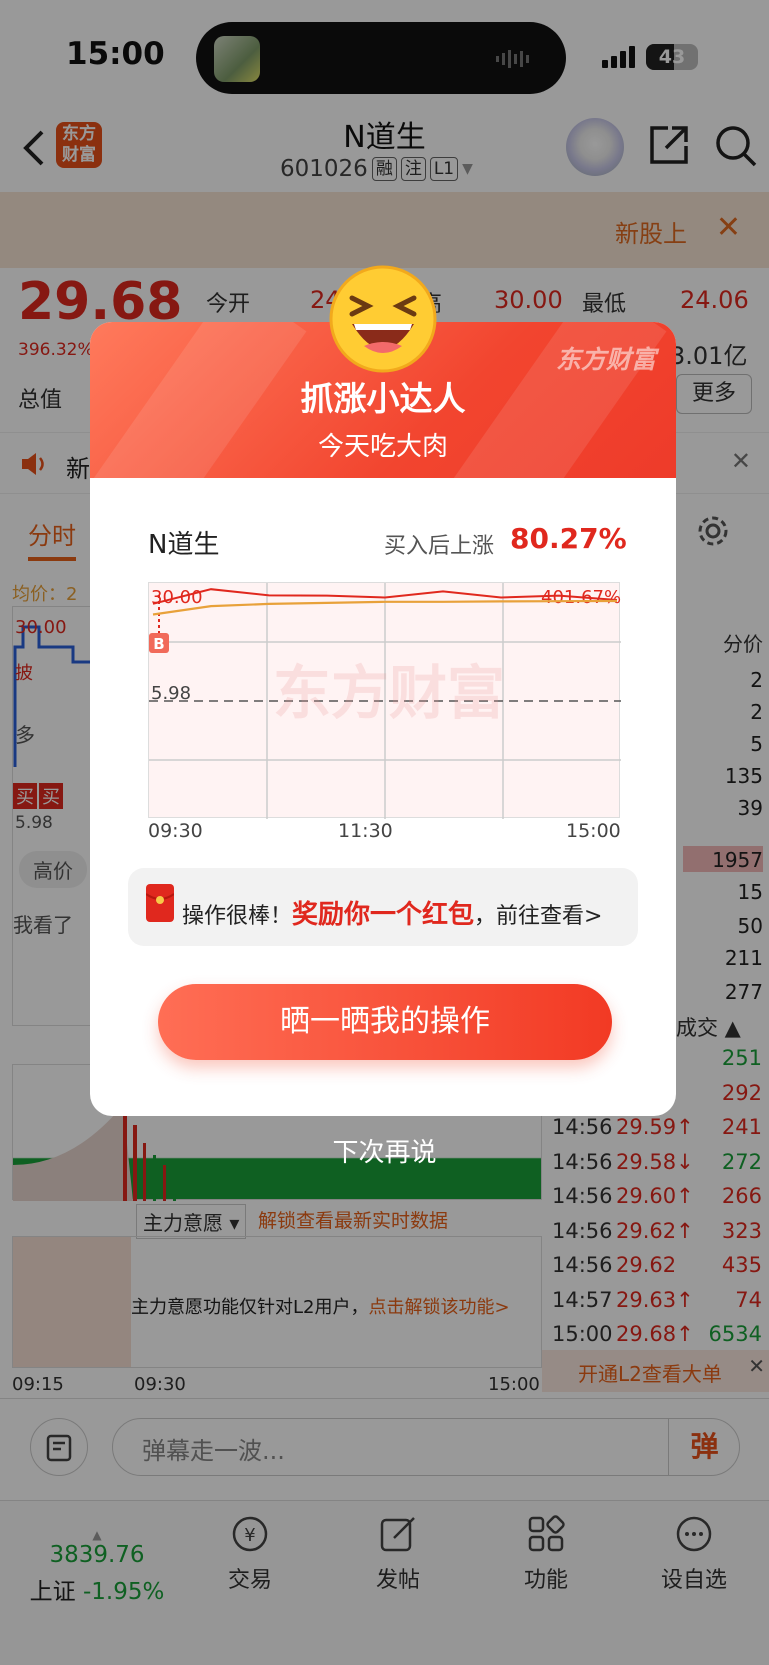 The width and height of the screenshot is (769, 1665). What do you see at coordinates (160, 903) in the screenshot?
I see `red-envelope-icon` at bounding box center [160, 903].